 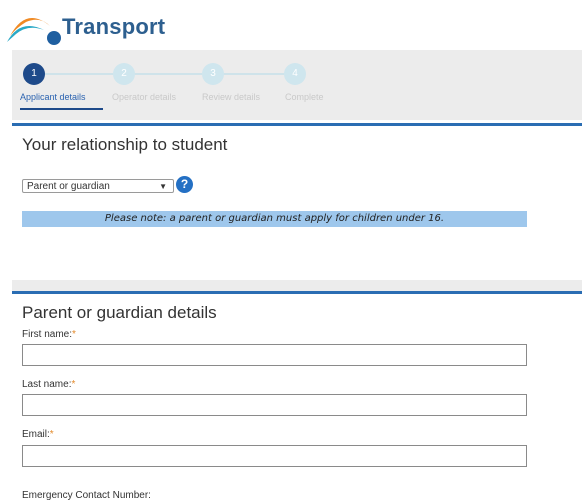 I want to click on first-name-label: First name:*, so click(x=49, y=334).